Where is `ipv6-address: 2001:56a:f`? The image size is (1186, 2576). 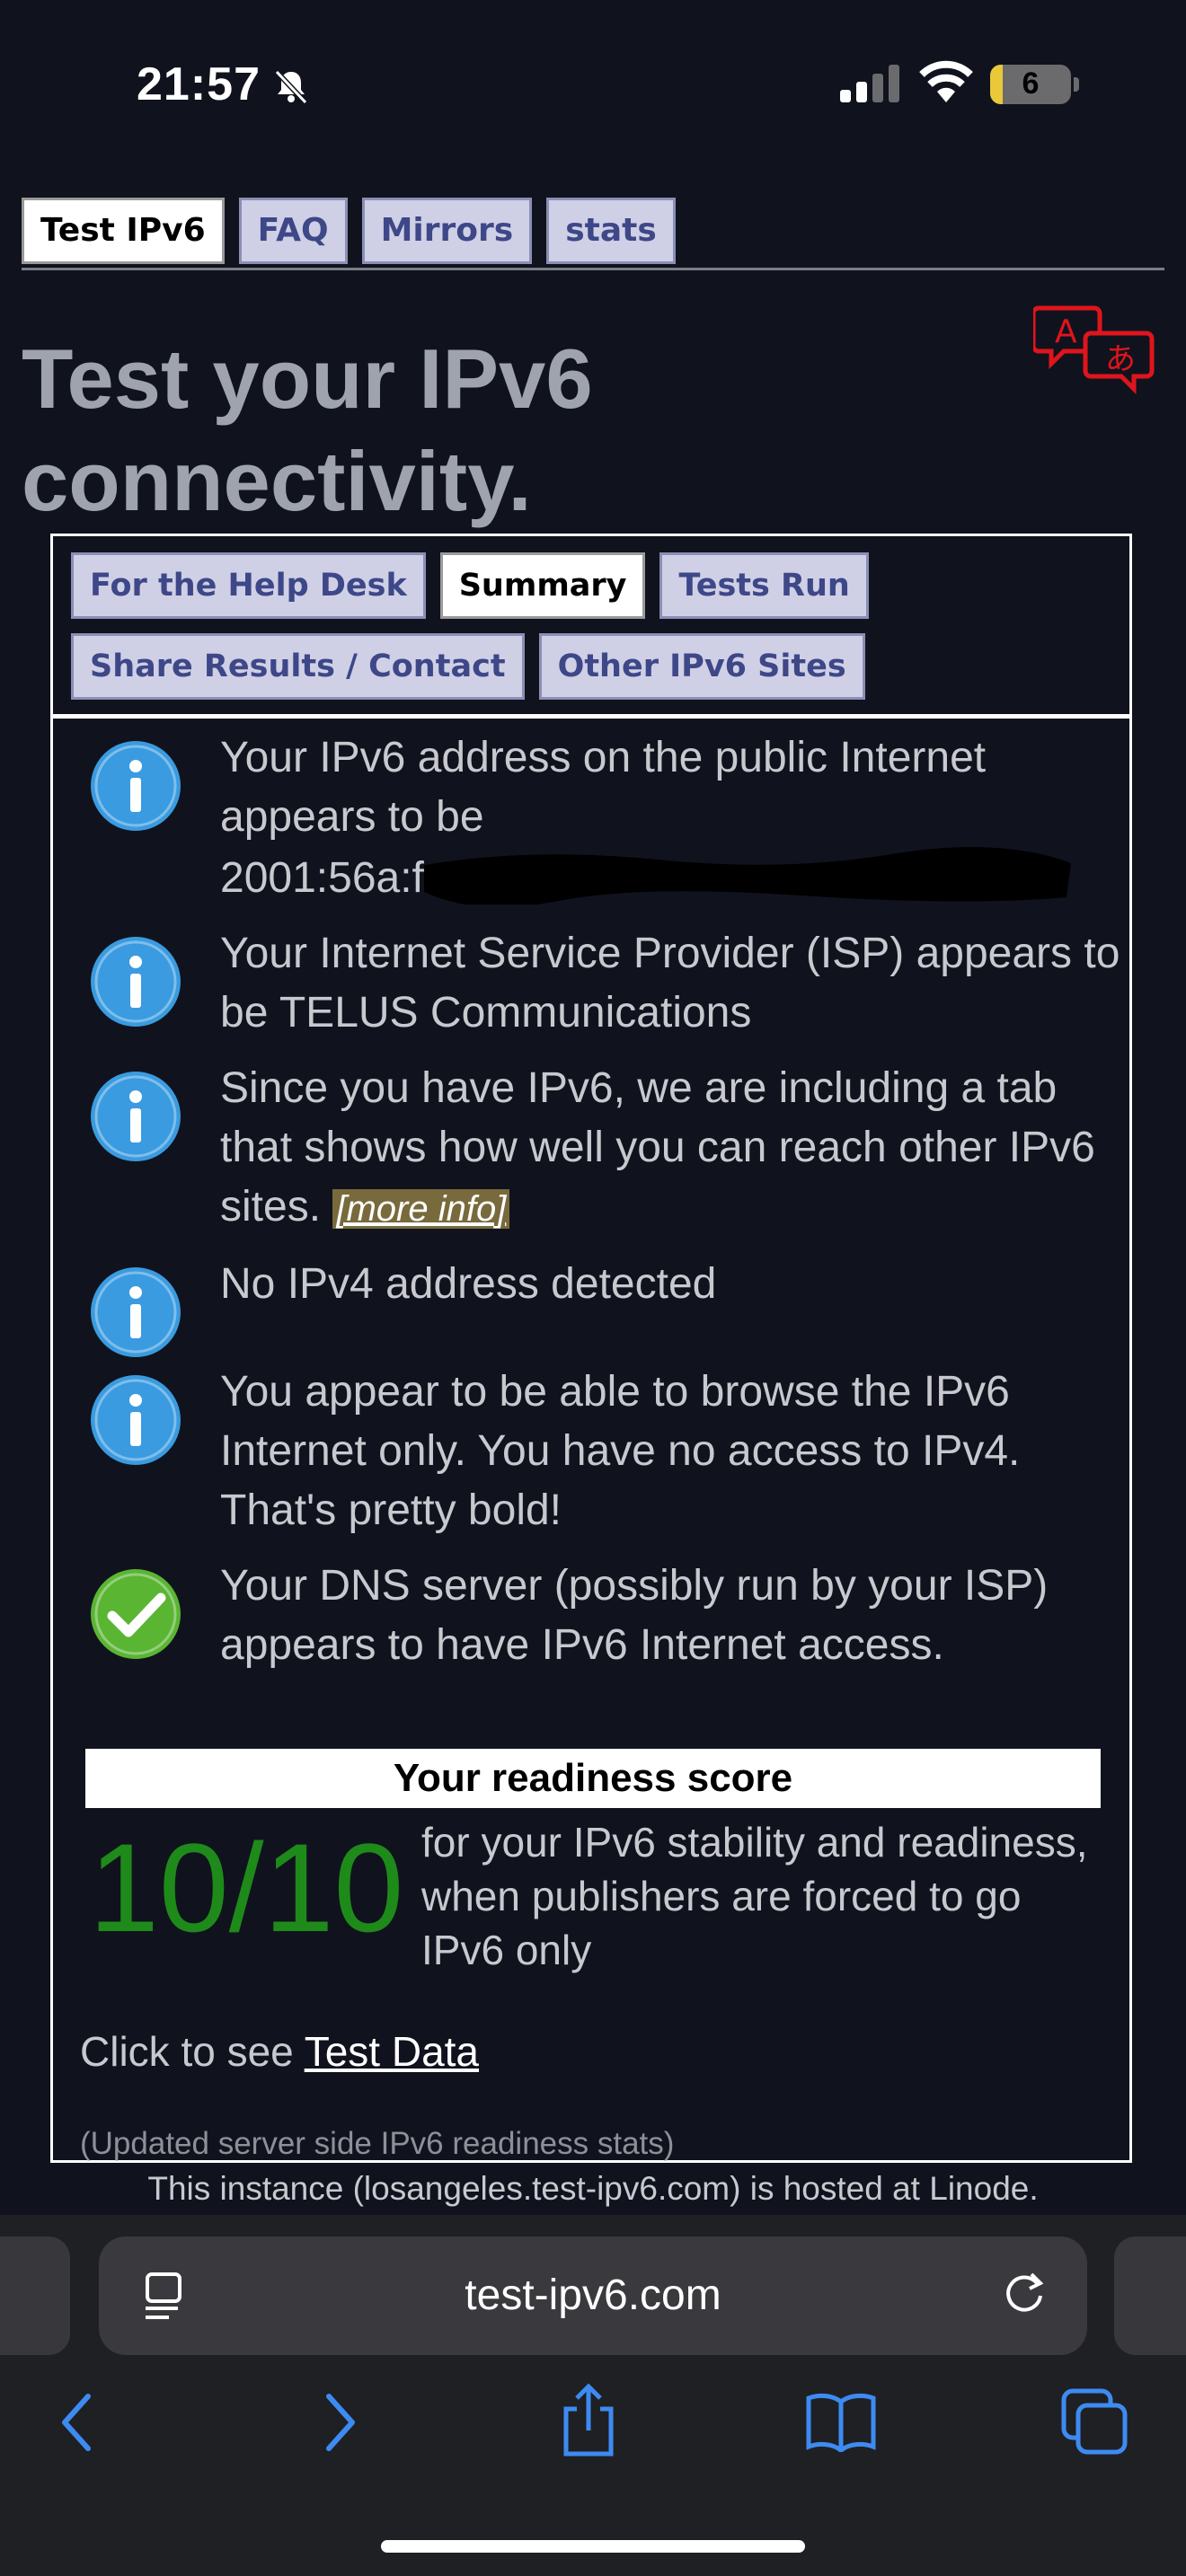
ipv6-address: 2001:56a:f is located at coordinates (322, 878).